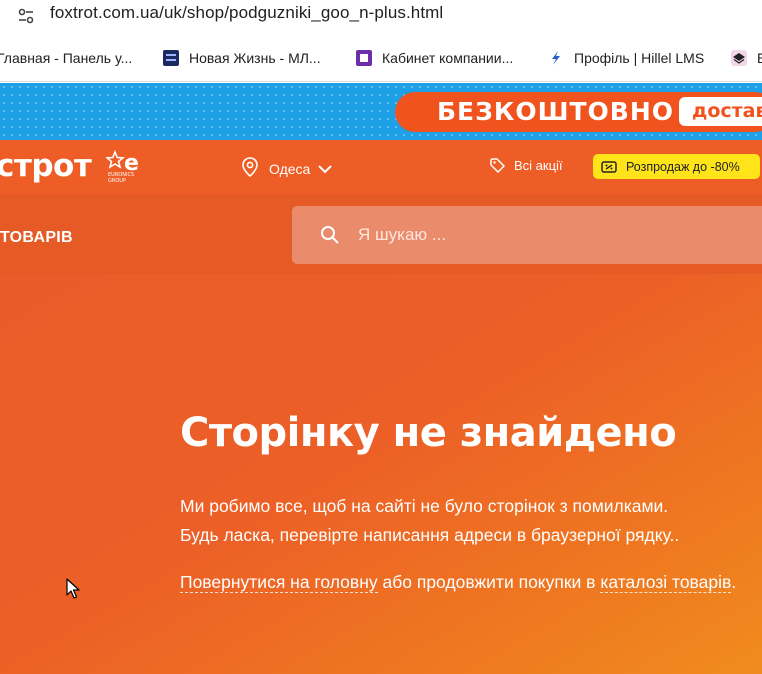 This screenshot has height=674, width=762. What do you see at coordinates (325, 169) in the screenshot?
I see `chevron-down-icon` at bounding box center [325, 169].